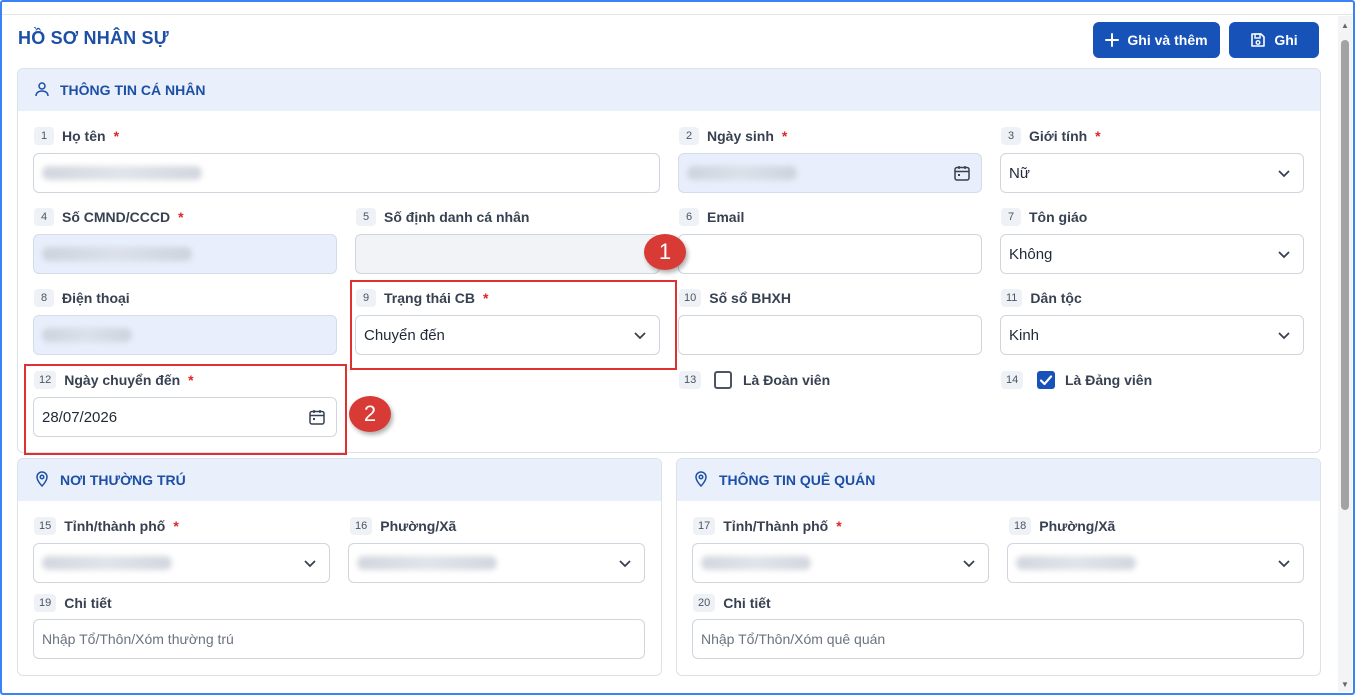  Describe the element at coordinates (1345, 26) in the screenshot. I see `scroll-up-arrow-icon: ▲` at that location.